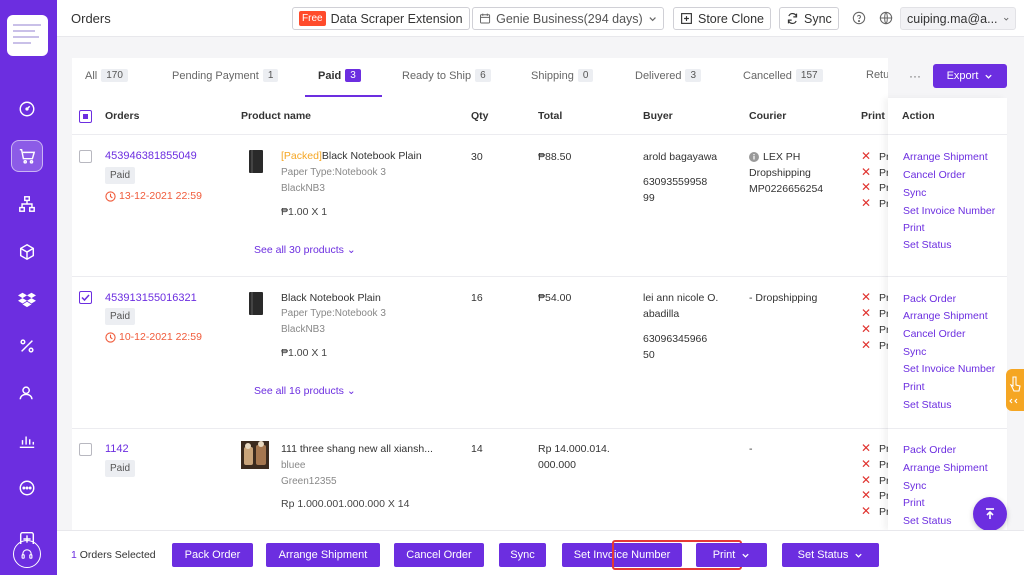  What do you see at coordinates (117, 449) in the screenshot?
I see `order-number-link: 1142` at bounding box center [117, 449].